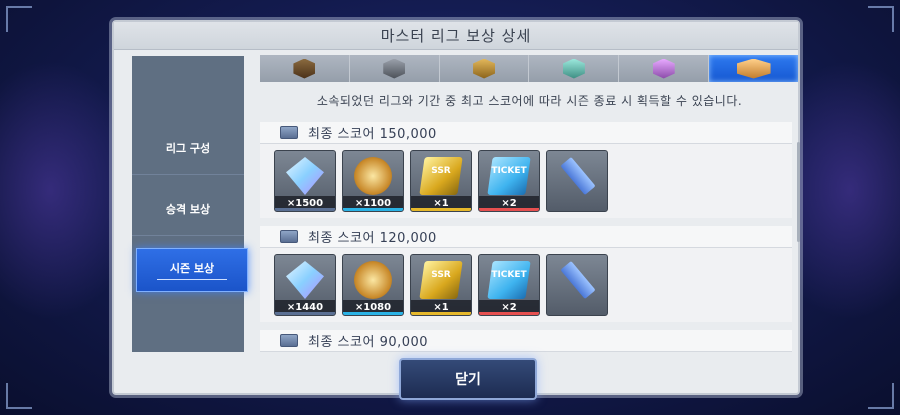  I want to click on reward-row: ×1500 ×1100 SSR ×1 TICKET ×2, so click(526, 181).